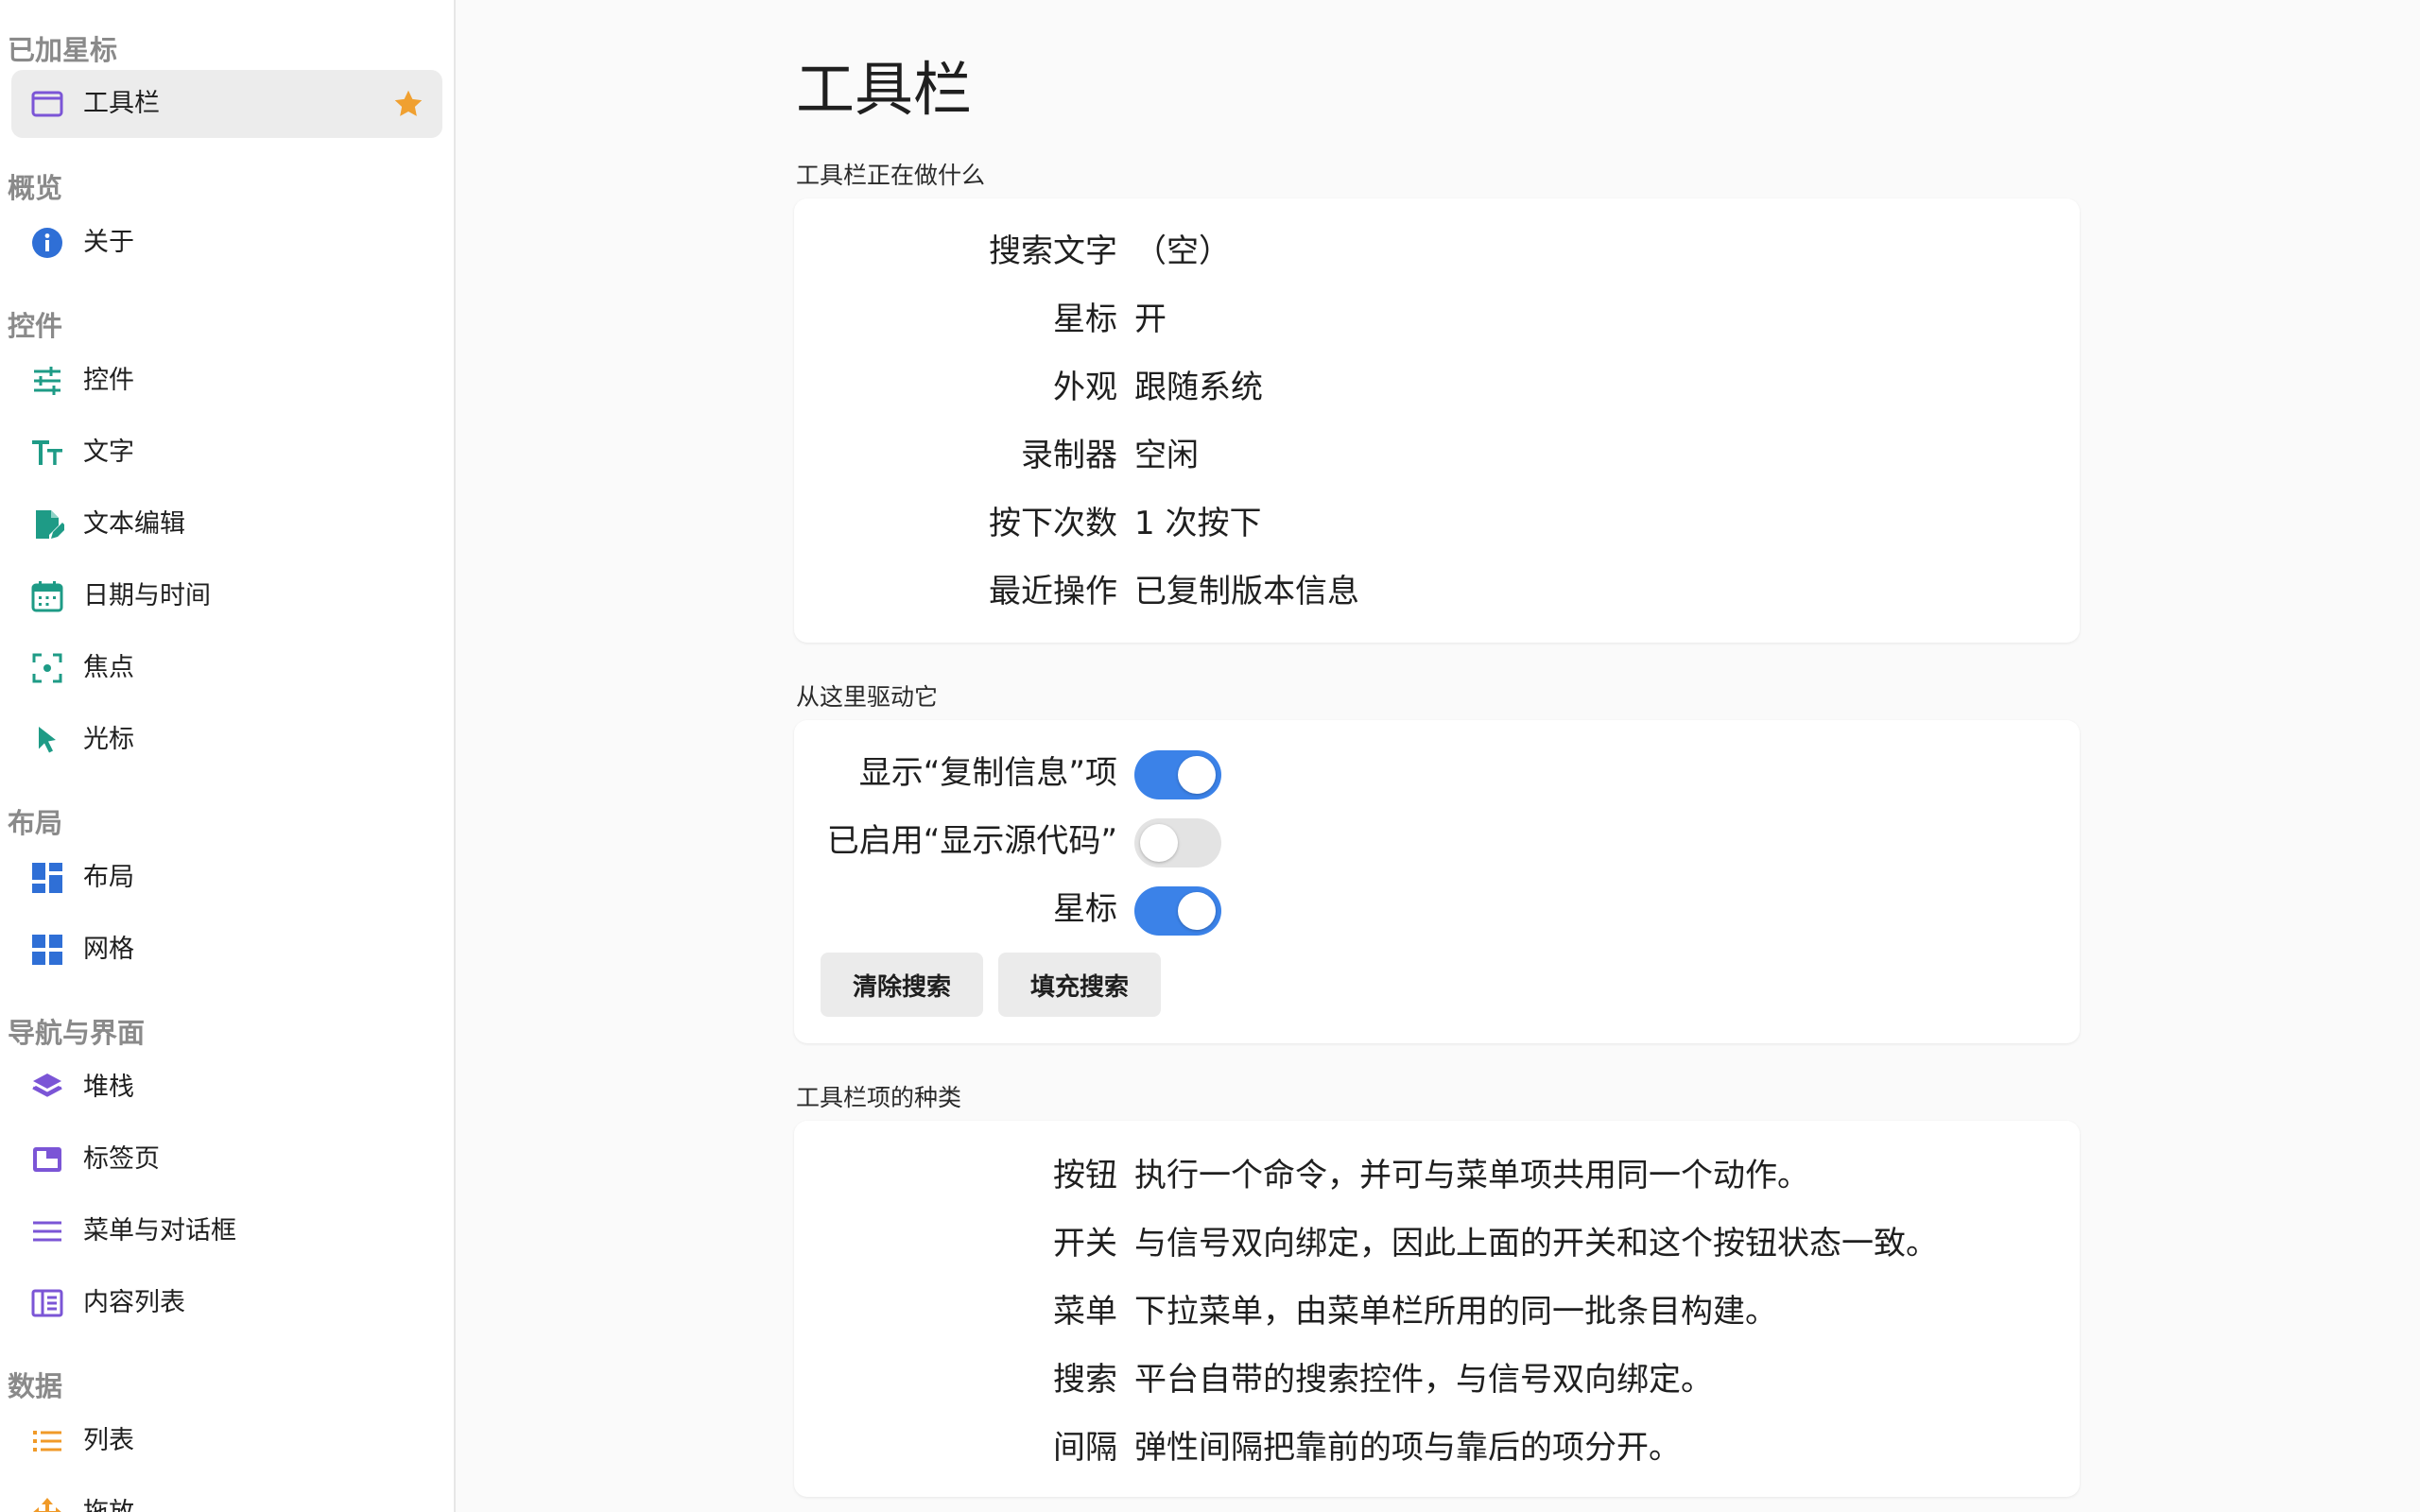 This screenshot has height=1512, width=2420. What do you see at coordinates (108, 877) in the screenshot?
I see `sidebar-item-label: 布局` at bounding box center [108, 877].